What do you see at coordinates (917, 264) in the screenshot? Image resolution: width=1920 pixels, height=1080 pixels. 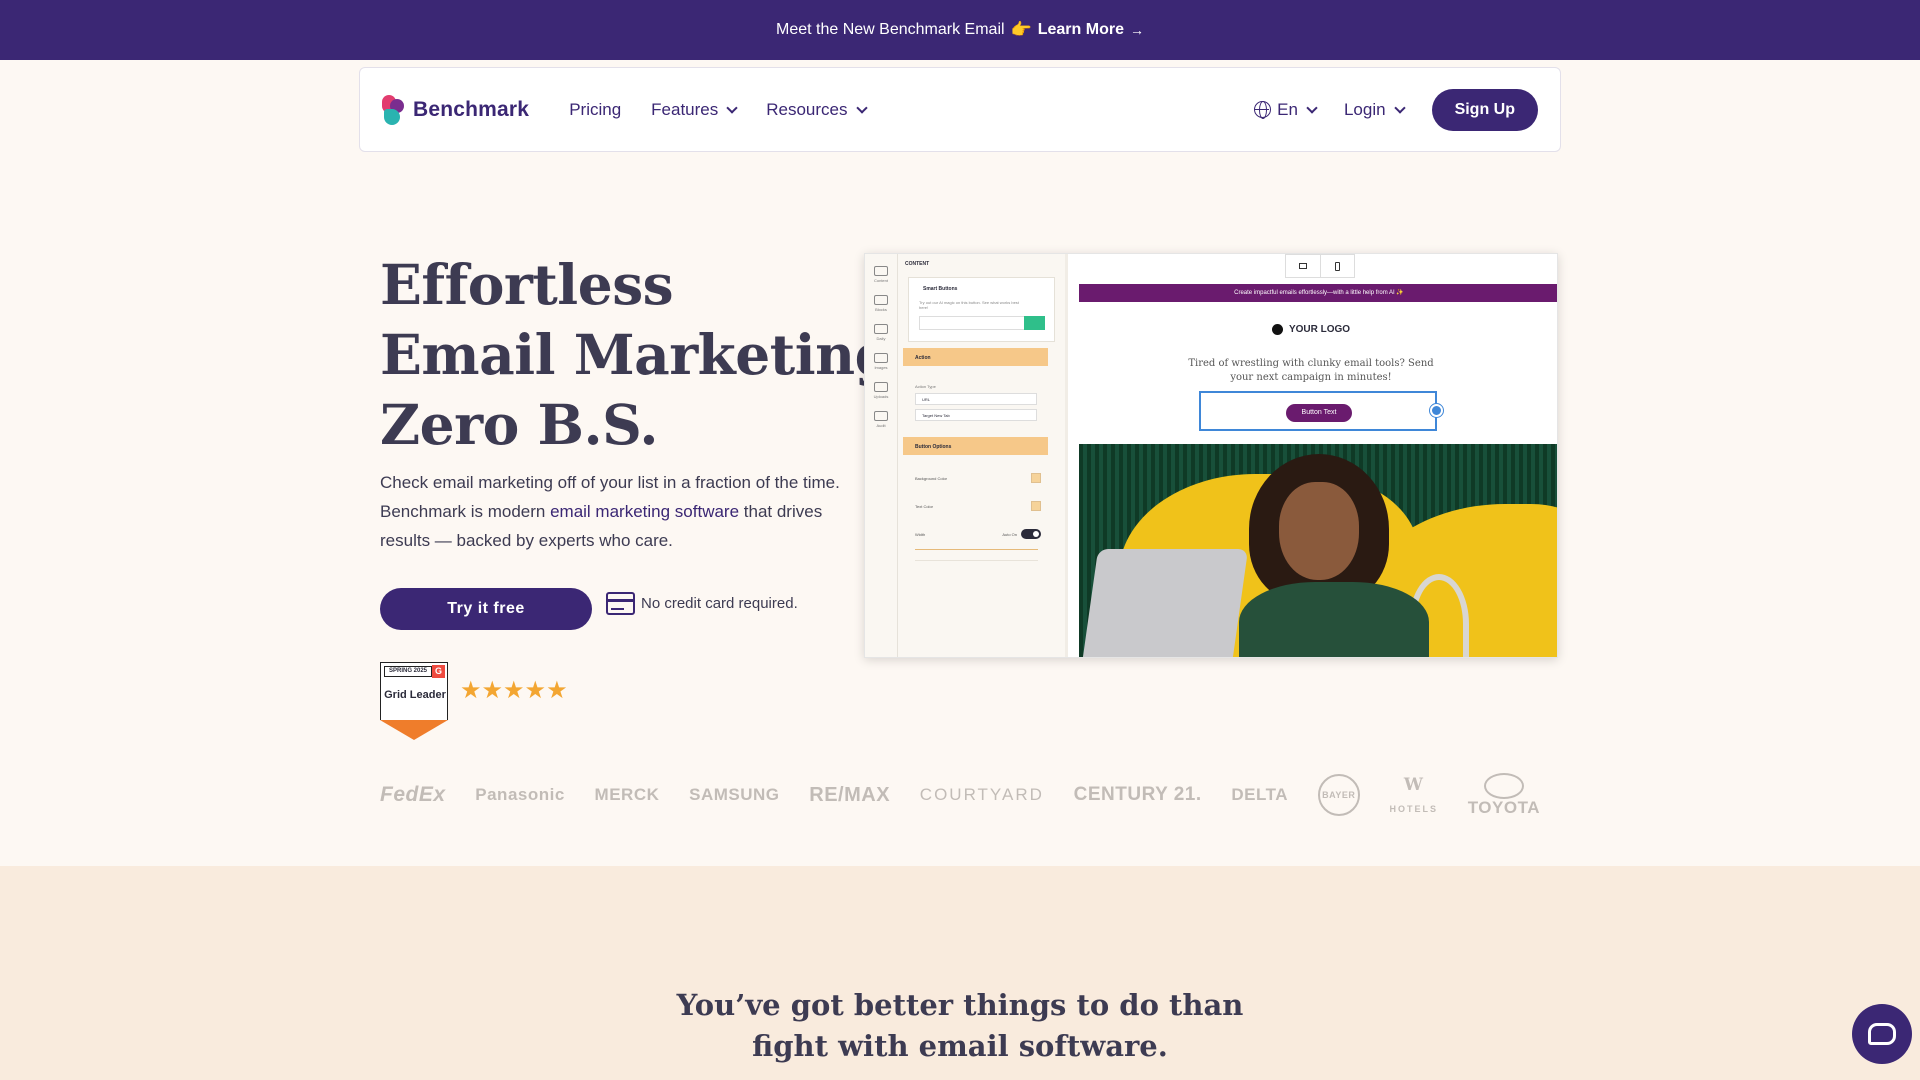 I see `panel-heading: CONTENT` at bounding box center [917, 264].